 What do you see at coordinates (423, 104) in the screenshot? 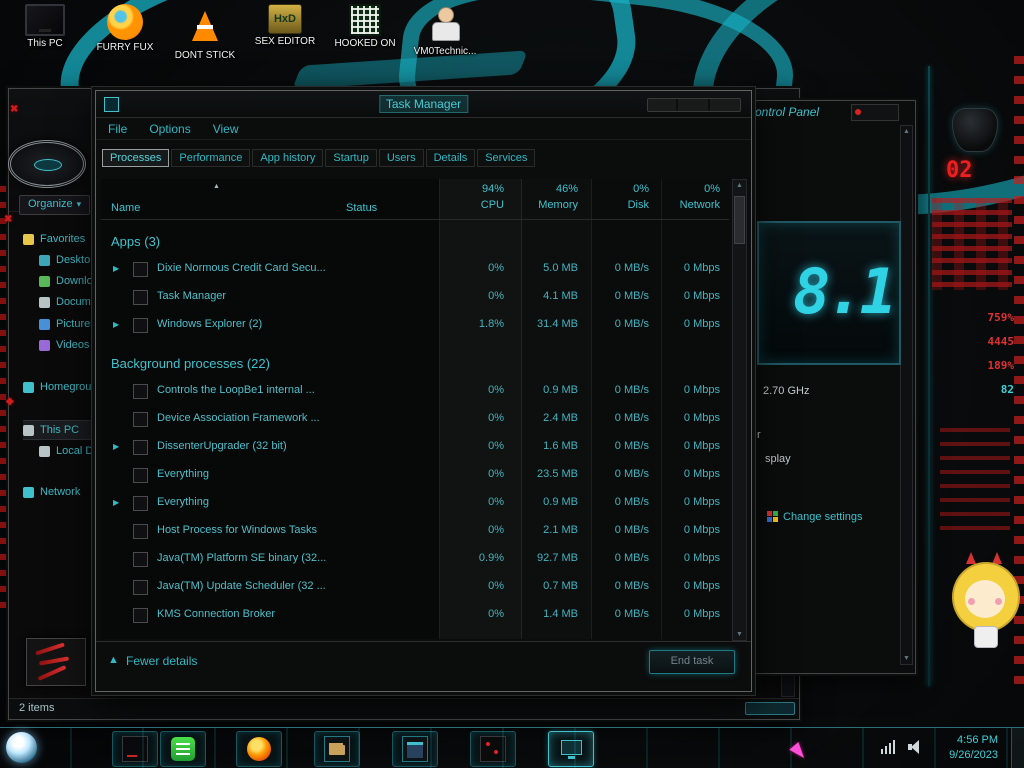
I see `title-bar: Task Manager` at bounding box center [423, 104].